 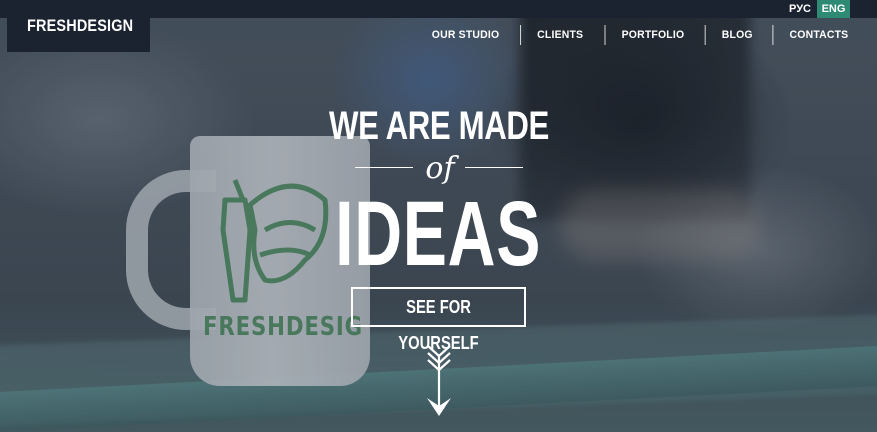 I want to click on nav-blog: BLOG, so click(x=736, y=35).